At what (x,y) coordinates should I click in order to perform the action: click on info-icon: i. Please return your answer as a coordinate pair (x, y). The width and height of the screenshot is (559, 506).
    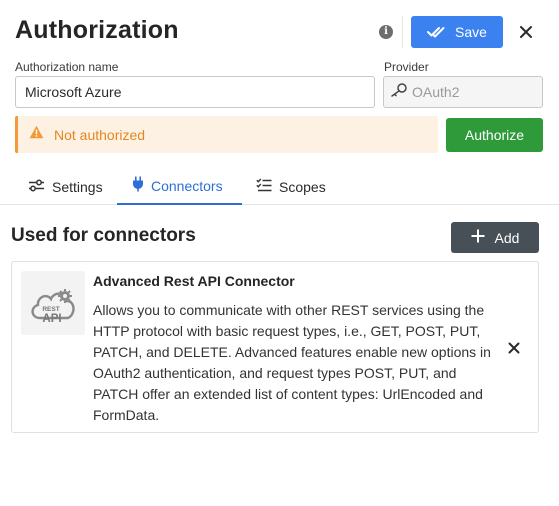
    Looking at the image, I should click on (386, 32).